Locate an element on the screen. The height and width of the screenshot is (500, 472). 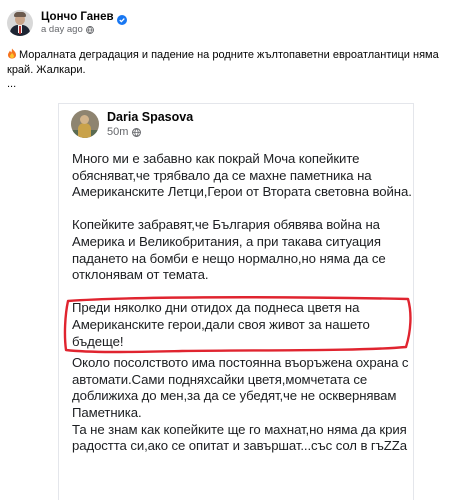
post-time: a day ago is located at coordinates (62, 29).